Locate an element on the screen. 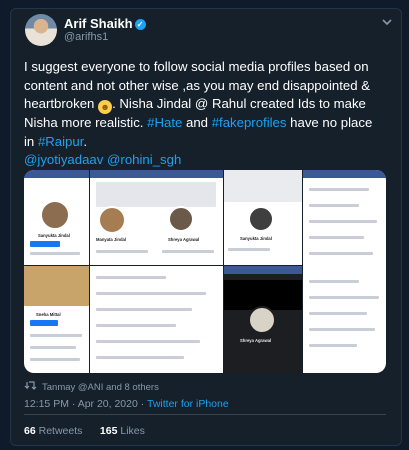  media-screenshot-1: Sanyukta Jindal is located at coordinates (56, 217).